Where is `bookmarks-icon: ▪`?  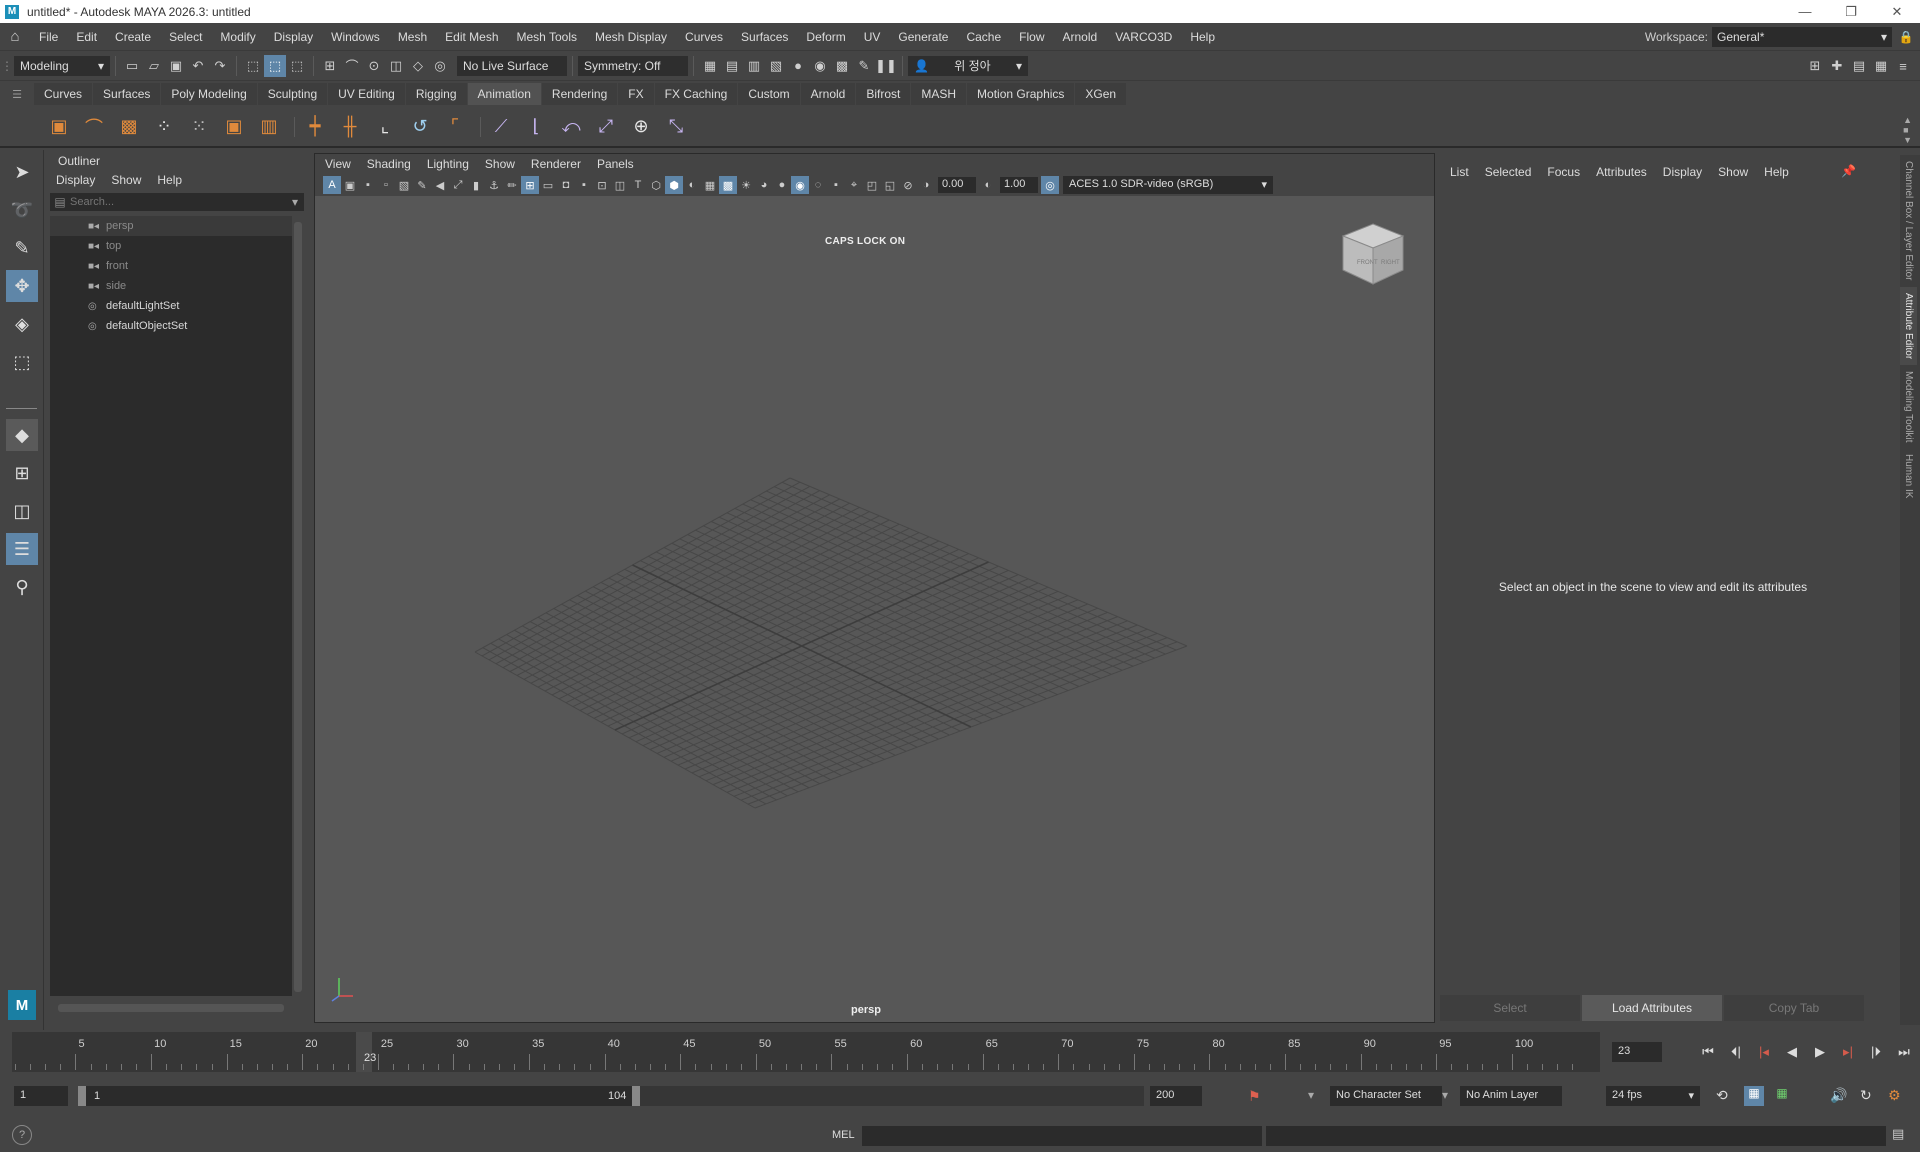
bookmarks-icon: ▪ is located at coordinates (368, 185).